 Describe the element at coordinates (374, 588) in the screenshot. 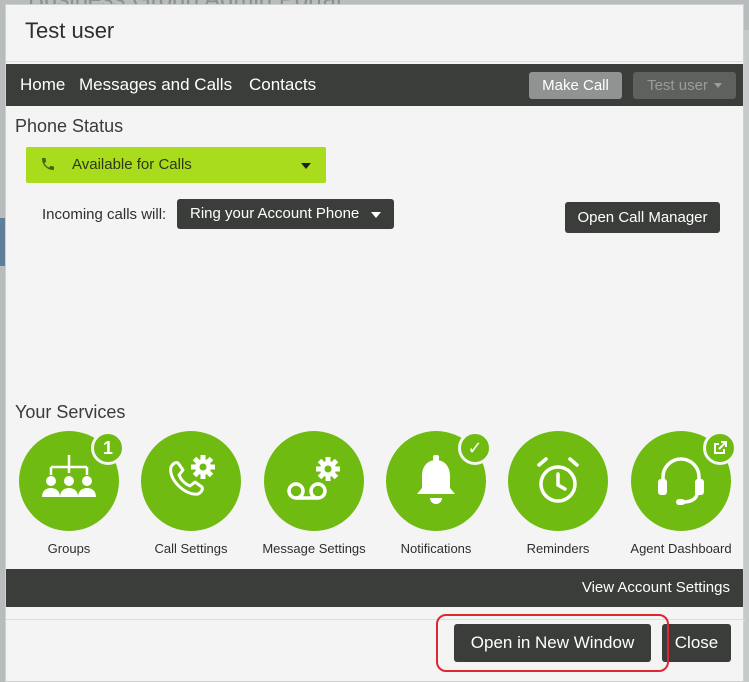

I see `account-footer-bar: View Account Settings` at that location.